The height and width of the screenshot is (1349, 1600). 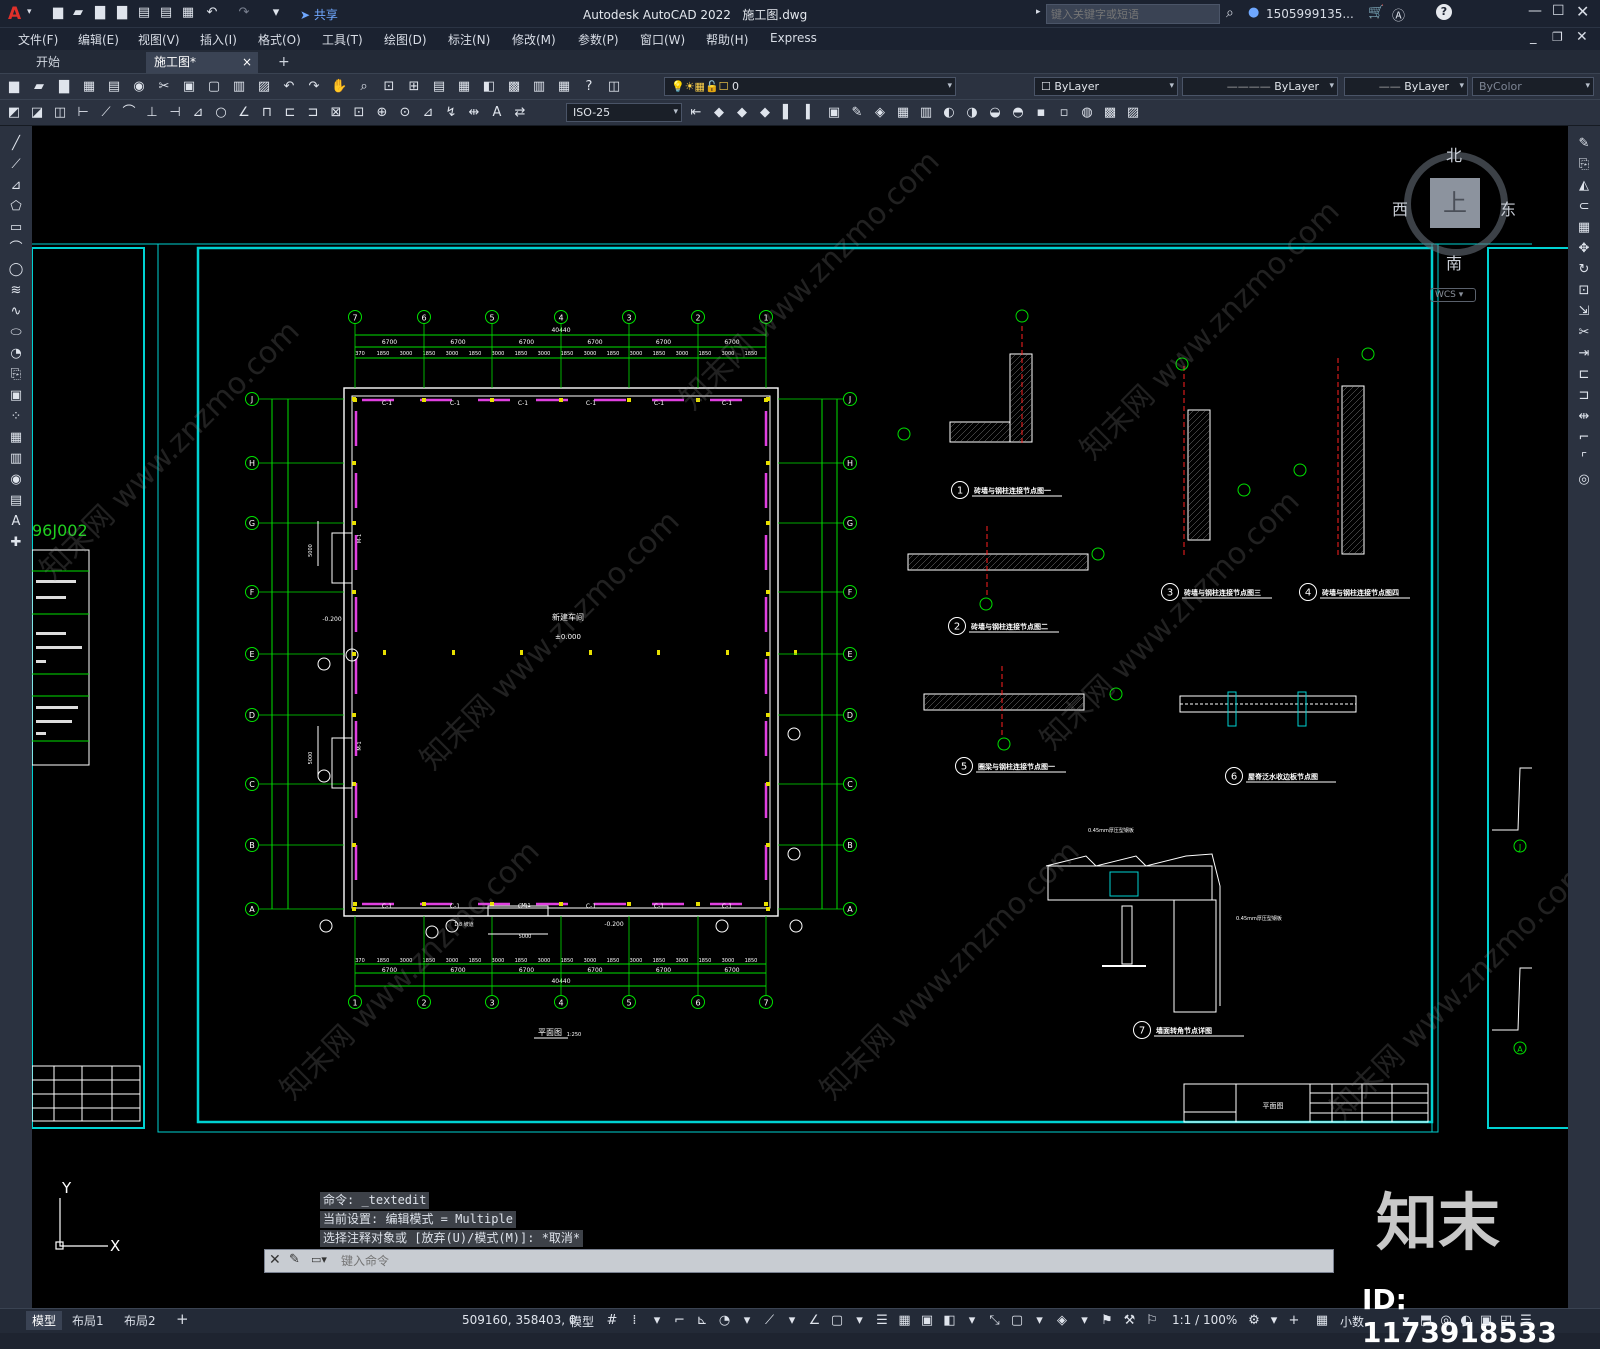 I want to click on dimstyle-apply-icon: ⇤, so click(x=696, y=113).